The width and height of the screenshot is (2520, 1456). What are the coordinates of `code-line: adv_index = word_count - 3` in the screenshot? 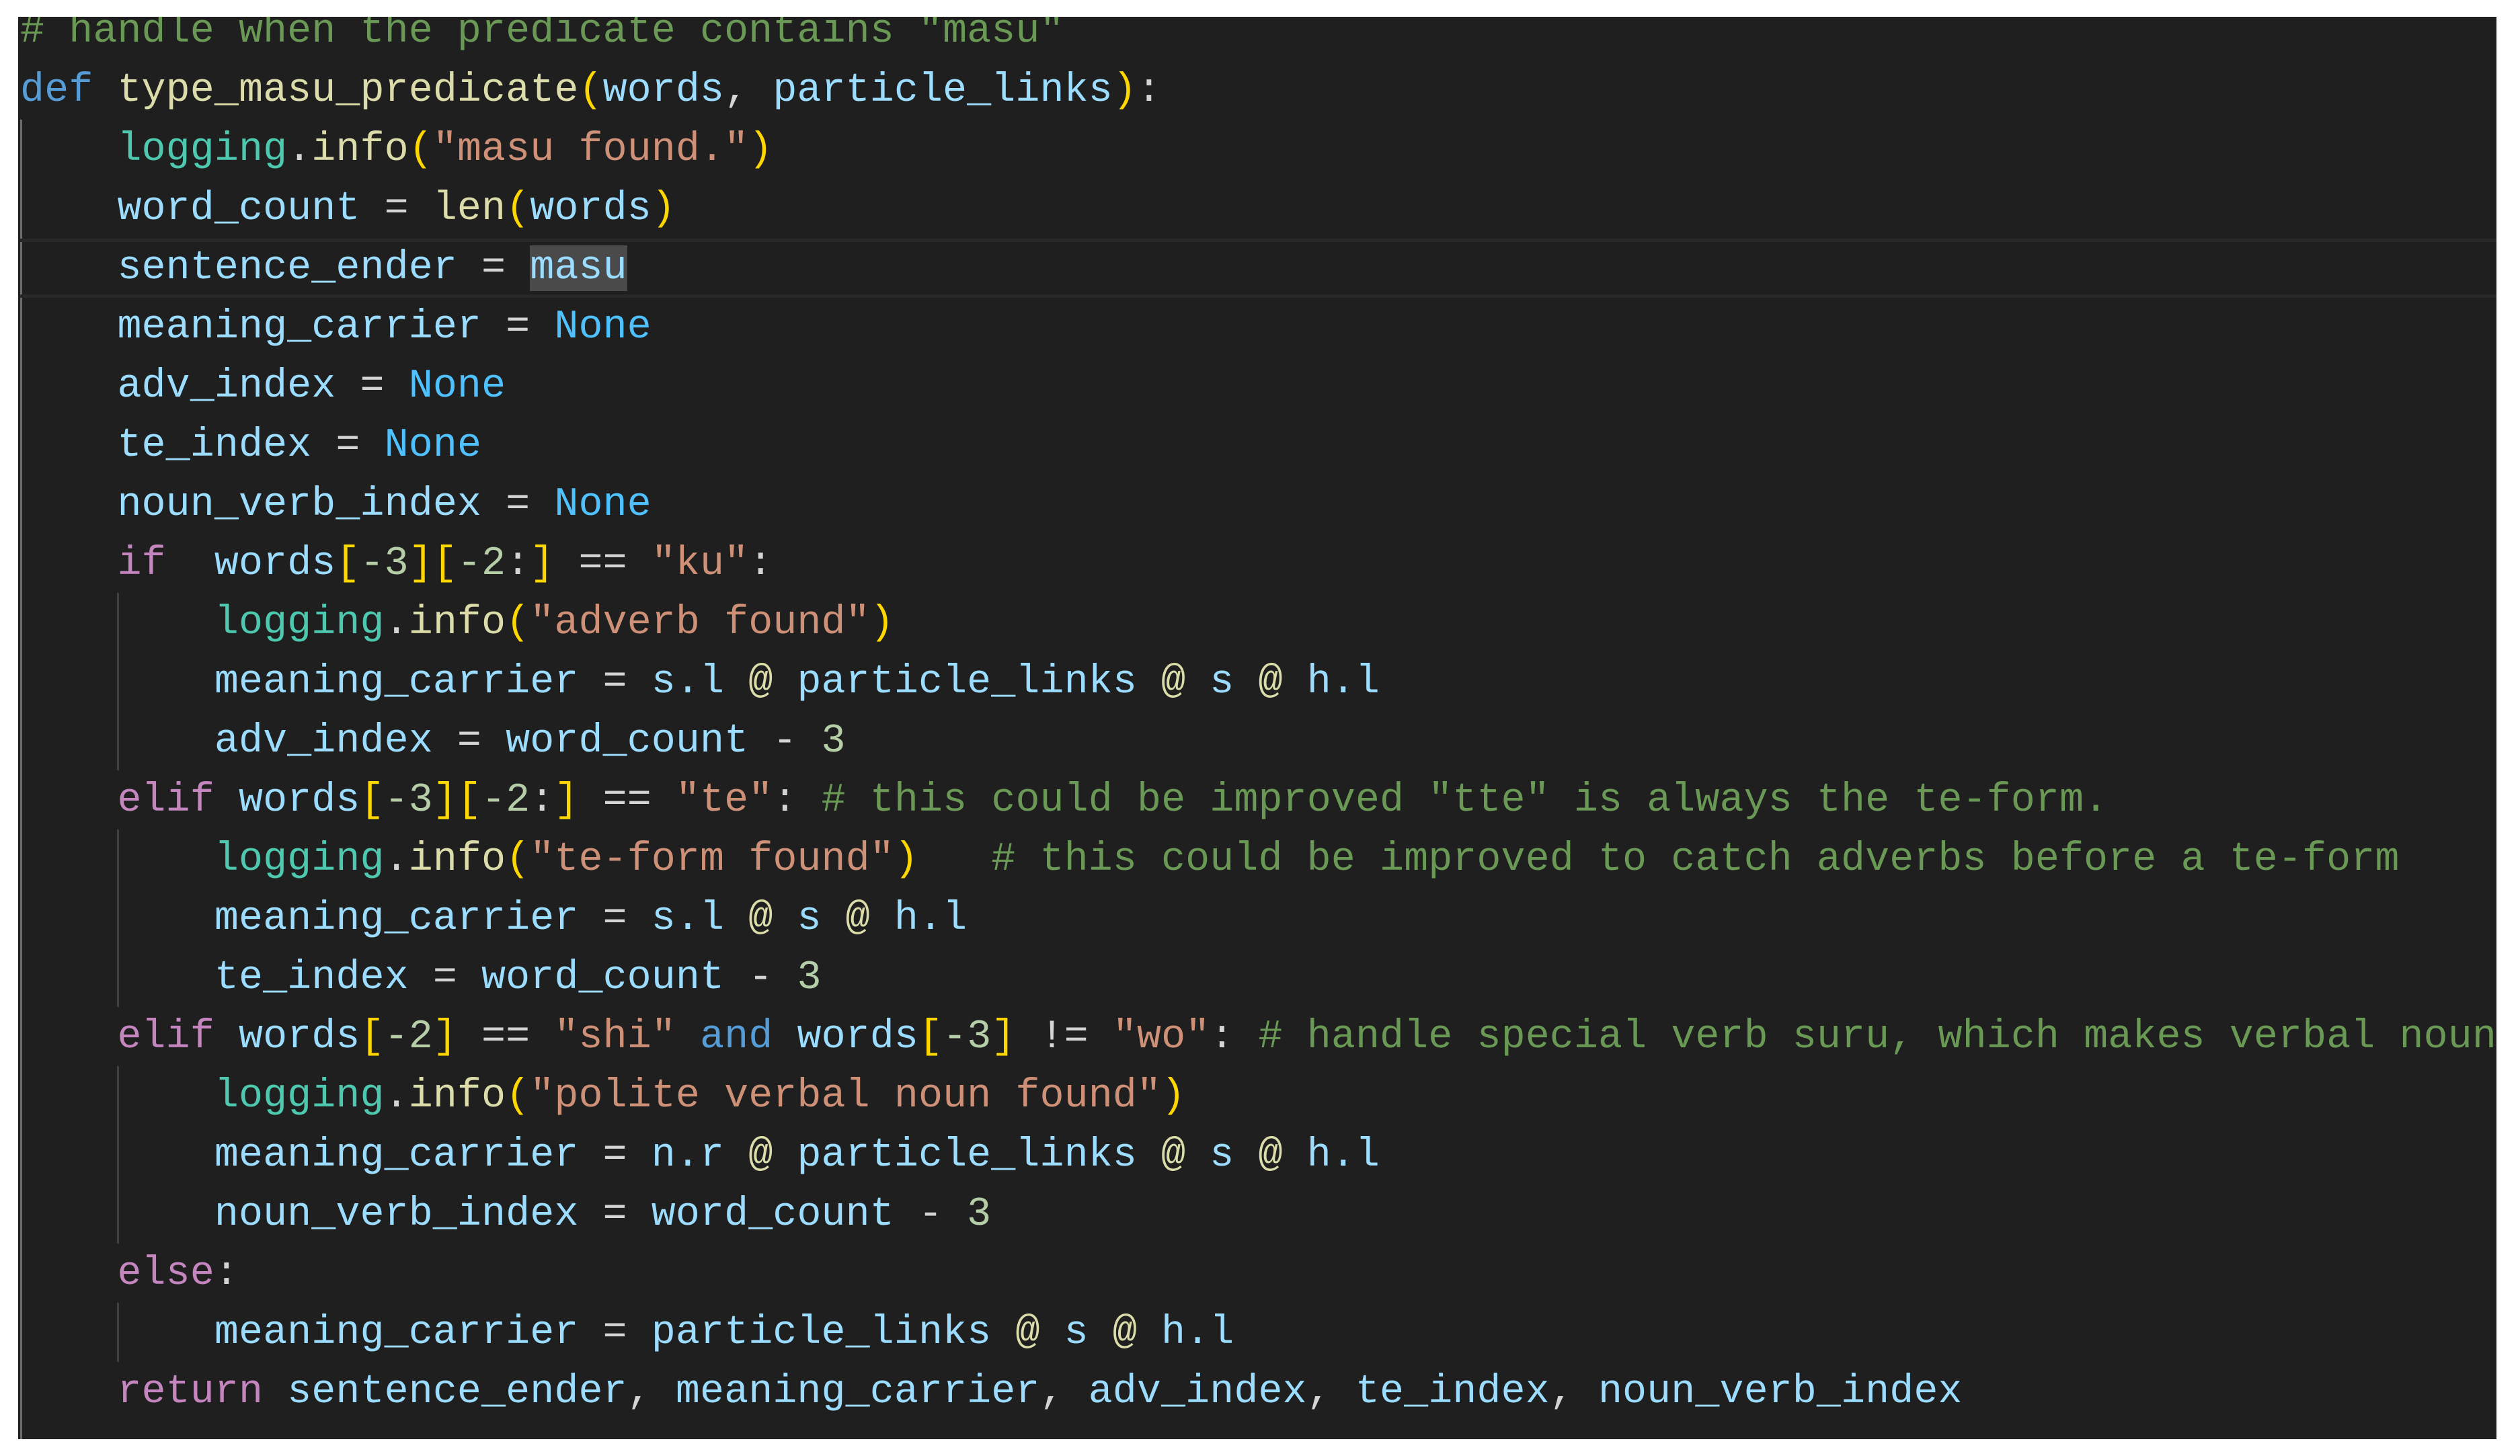 It's located at (1258, 741).